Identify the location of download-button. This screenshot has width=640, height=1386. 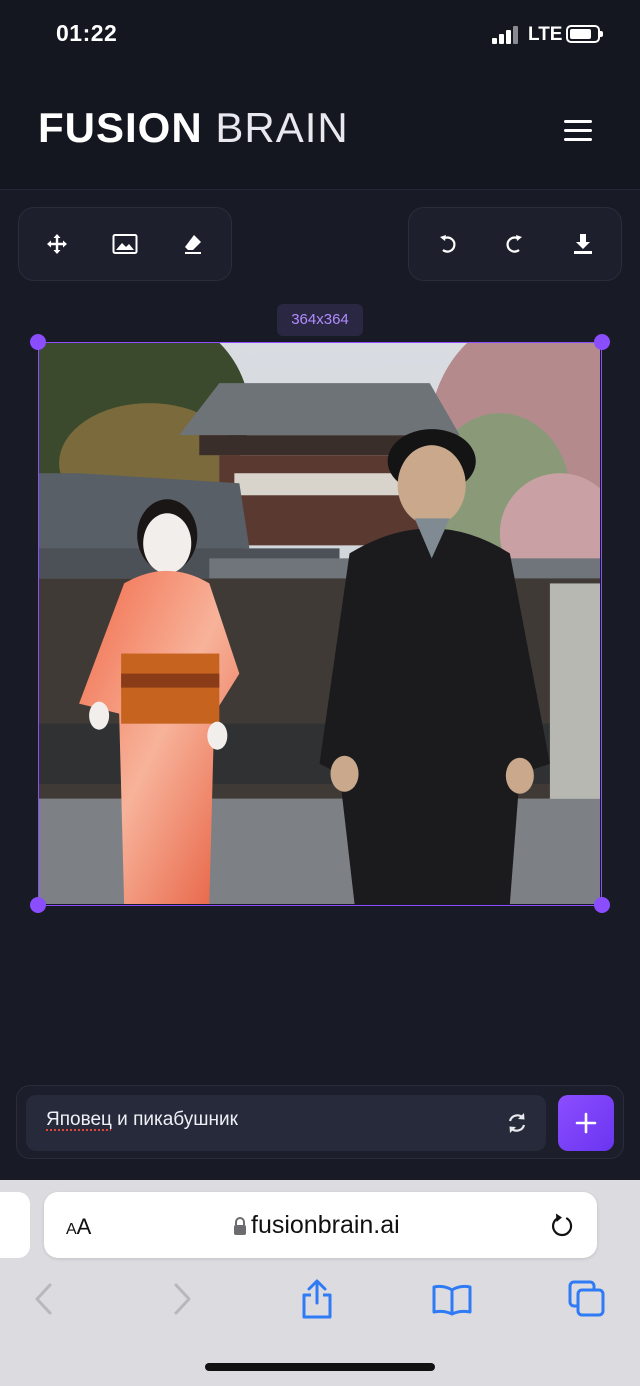
(583, 244).